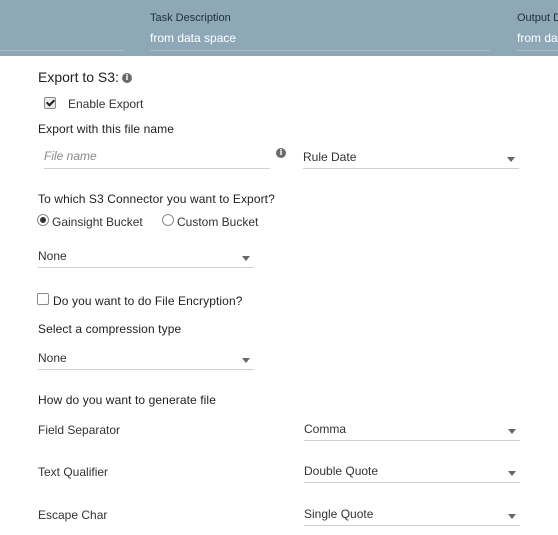 The height and width of the screenshot is (535, 558). I want to click on generate-heading: How do you want to generate file, so click(127, 400).